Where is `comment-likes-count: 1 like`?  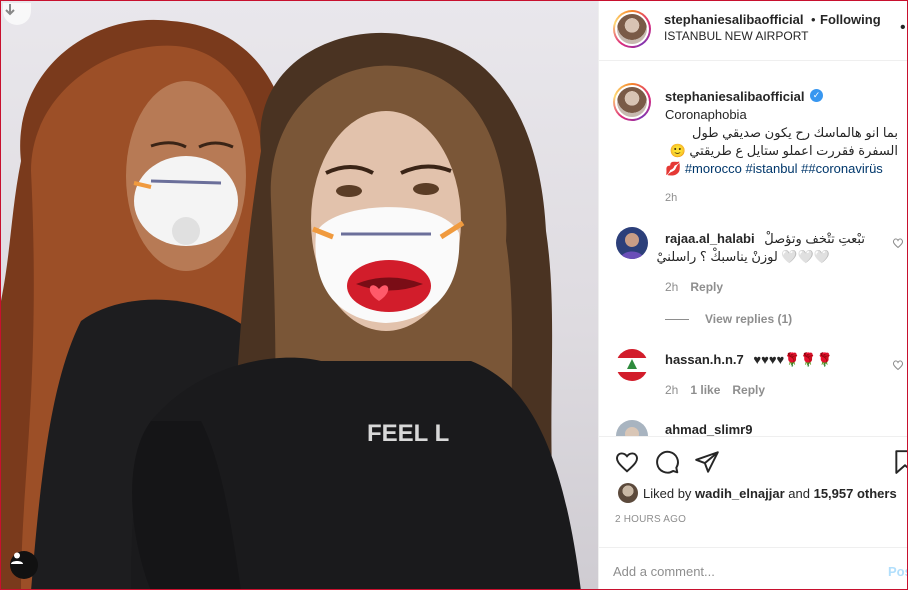 comment-likes-count: 1 like is located at coordinates (705, 390).